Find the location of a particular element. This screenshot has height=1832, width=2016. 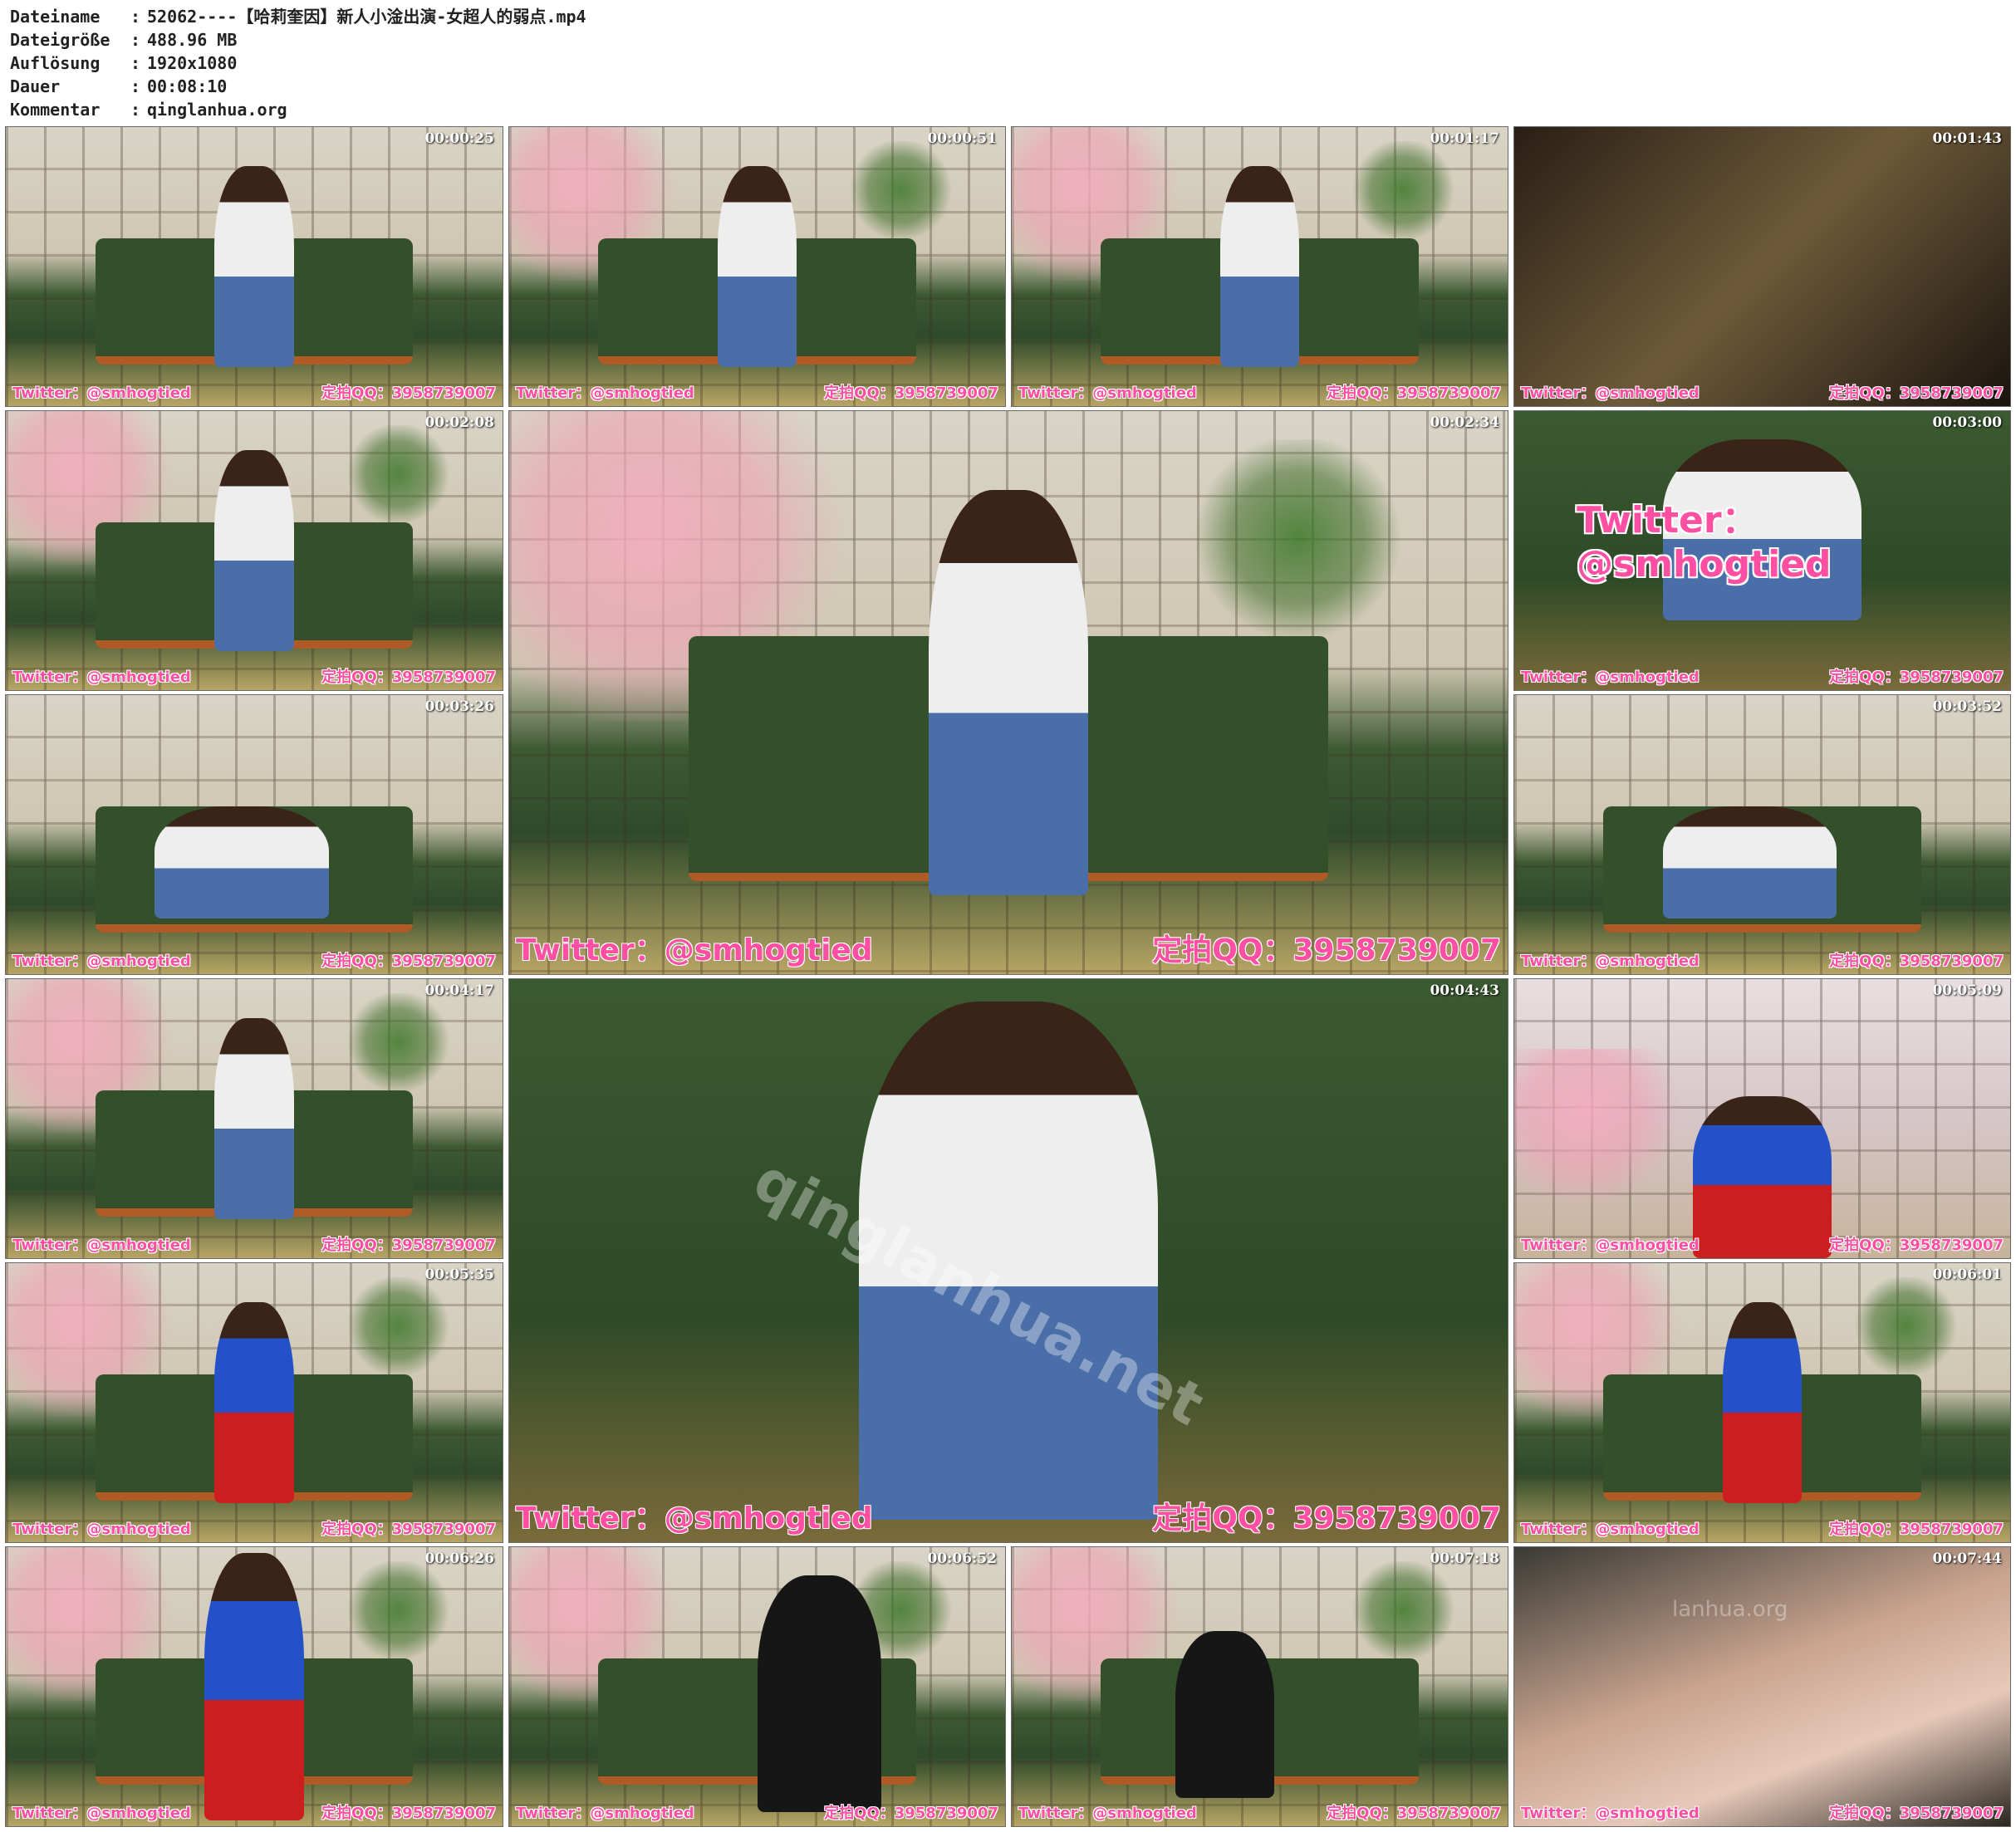

timestamp: 00:02:08 is located at coordinates (459, 422).